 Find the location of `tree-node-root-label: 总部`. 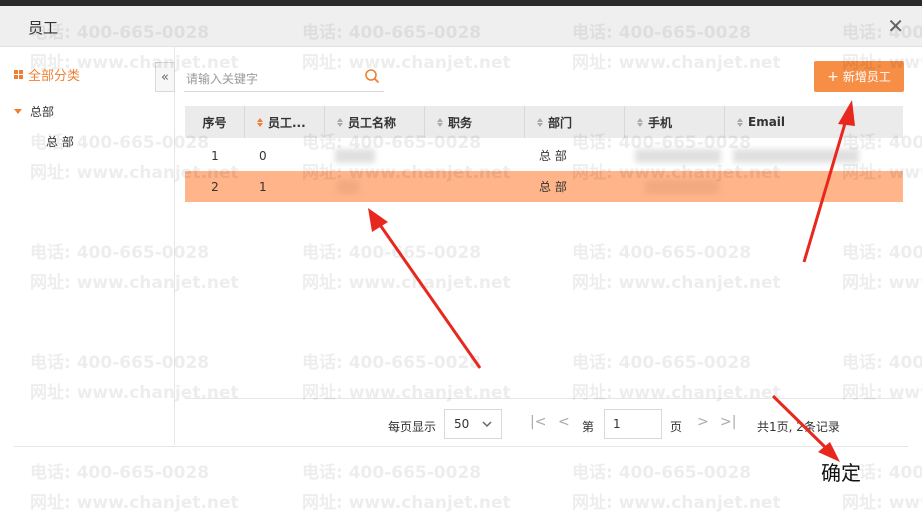

tree-node-root-label: 总部 is located at coordinates (42, 112).